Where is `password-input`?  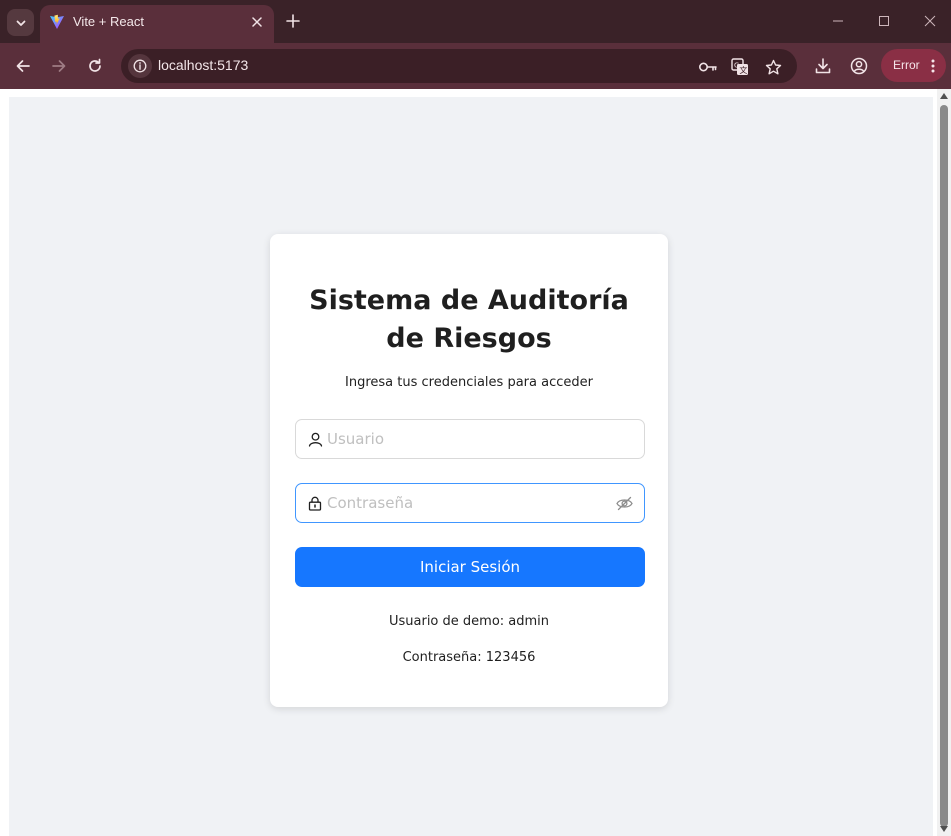
password-input is located at coordinates (467, 503).